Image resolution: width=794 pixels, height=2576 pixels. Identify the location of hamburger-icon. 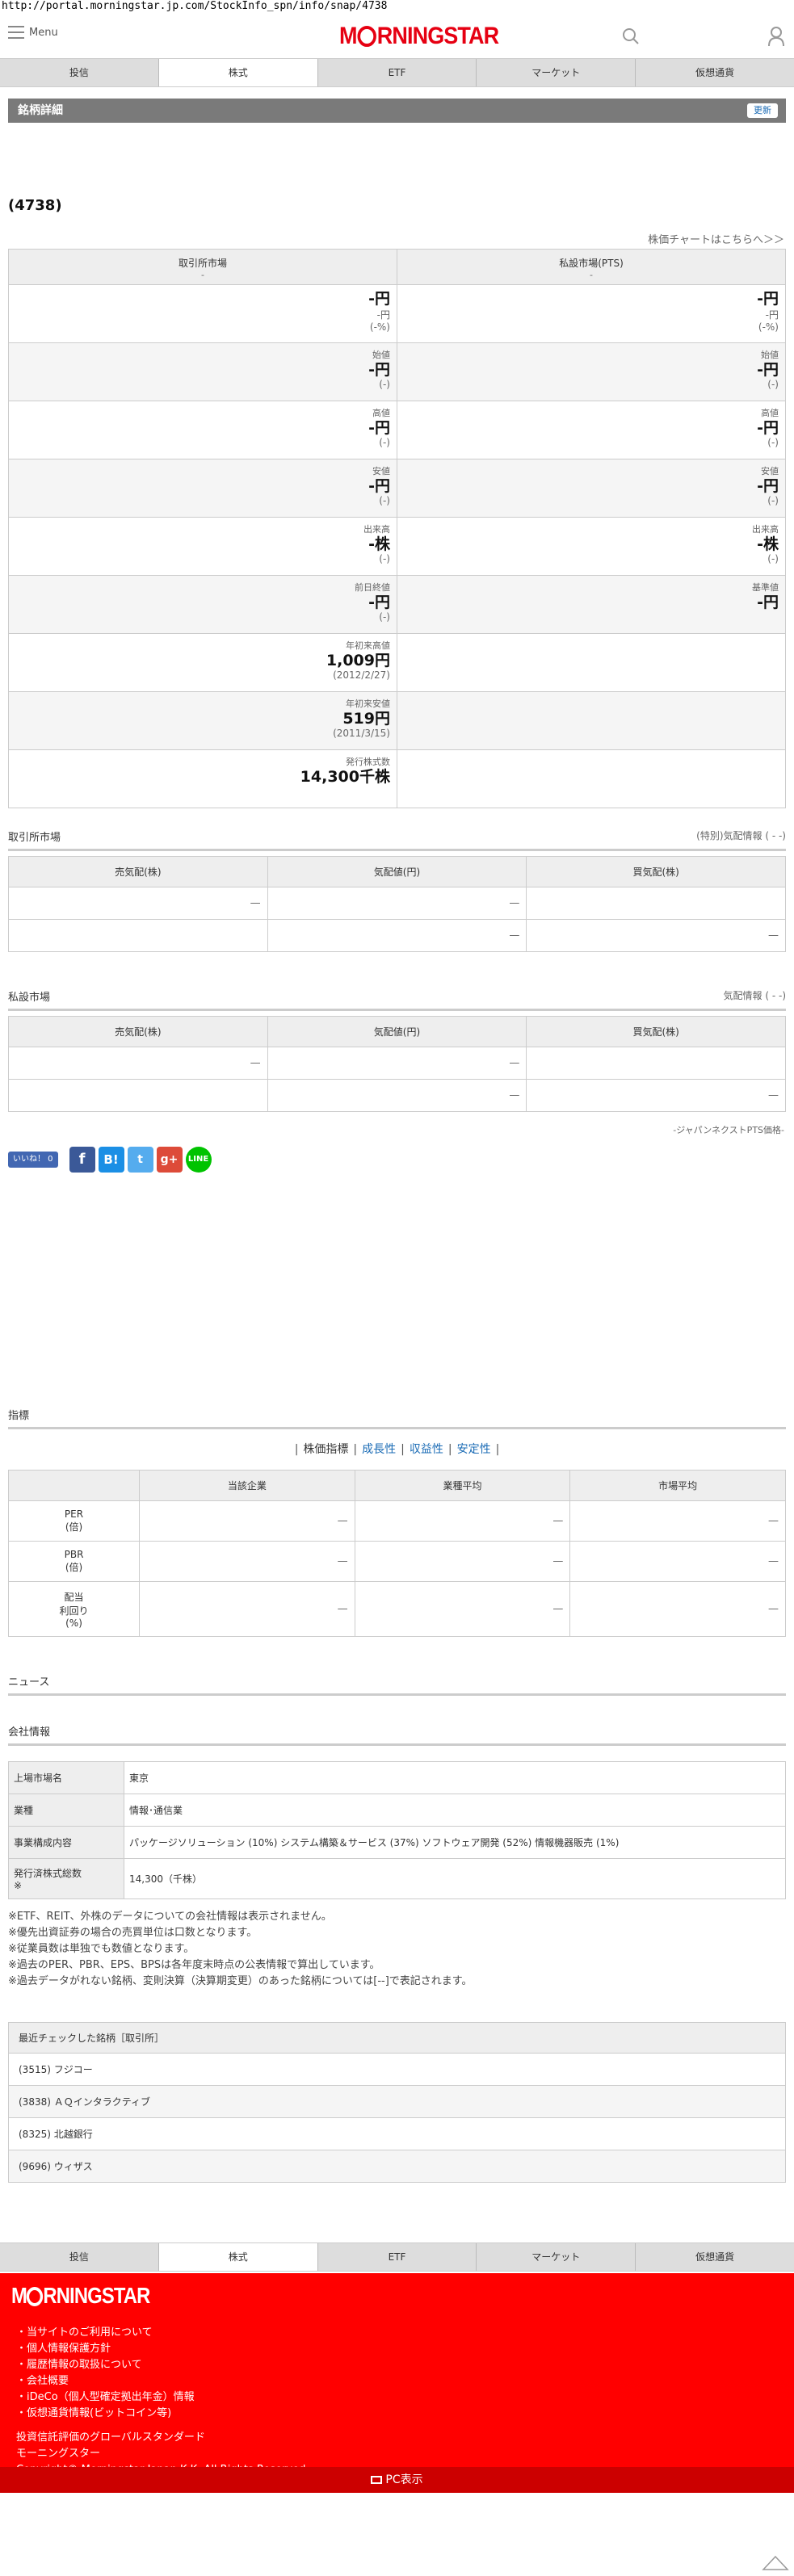
(16, 32).